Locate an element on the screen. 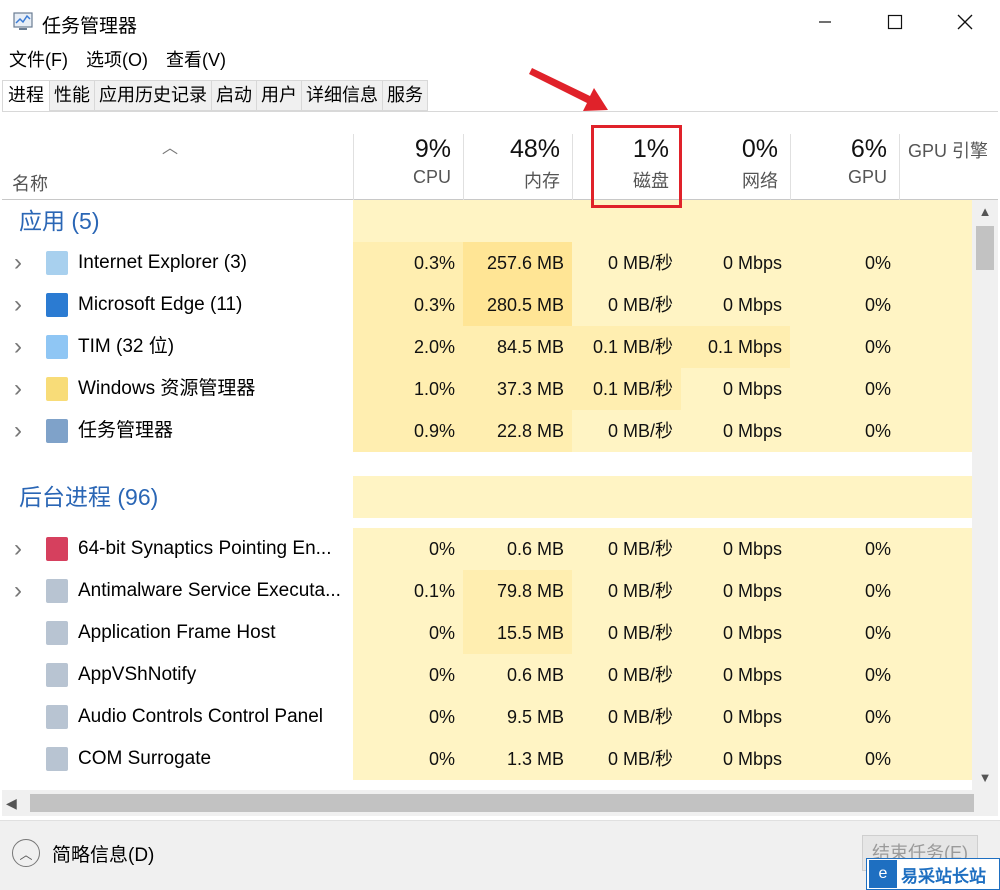 The height and width of the screenshot is (890, 1000). group-header-background: 后台进程 (96) is located at coordinates (487, 497).